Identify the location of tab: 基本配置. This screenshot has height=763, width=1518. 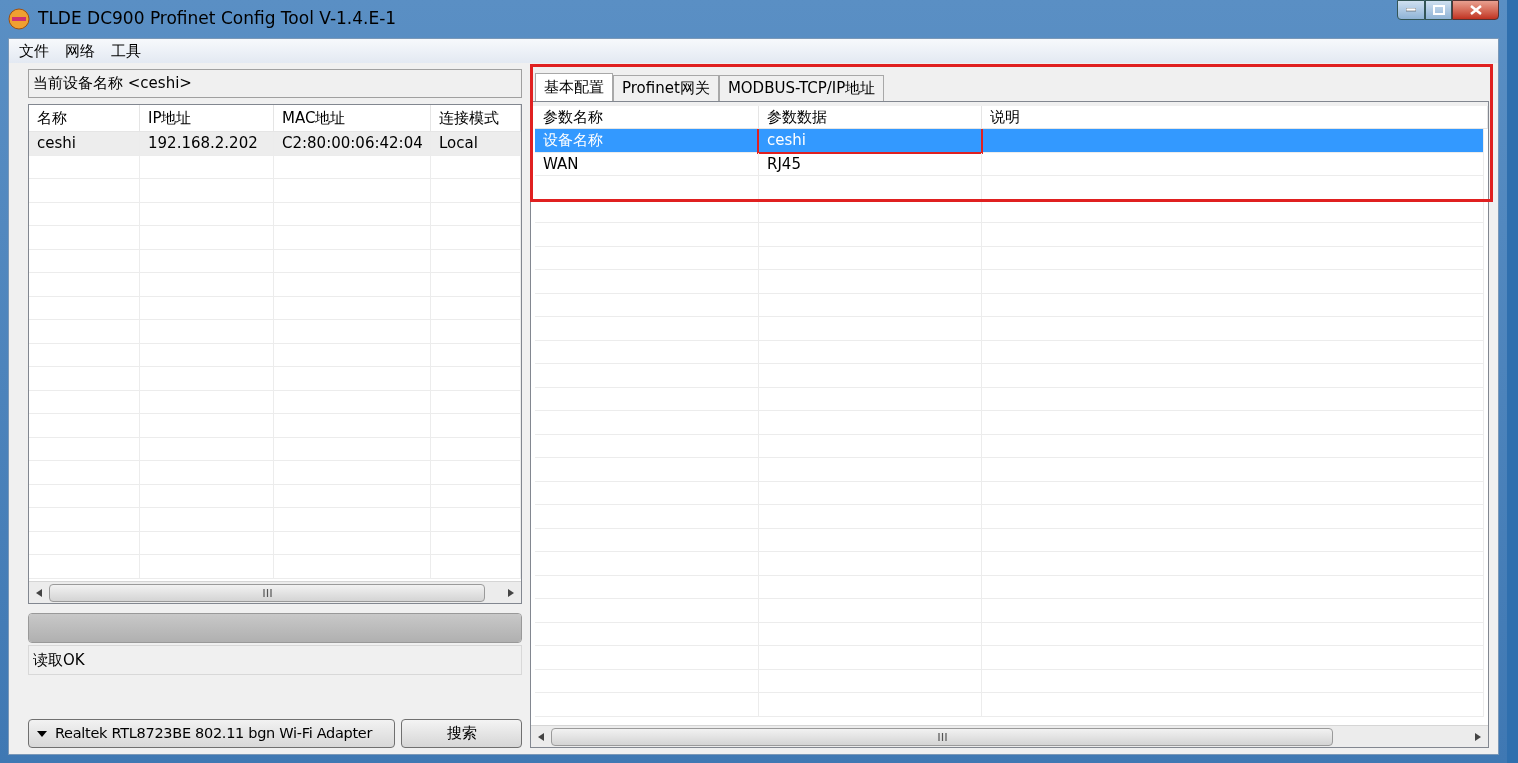
(574, 87).